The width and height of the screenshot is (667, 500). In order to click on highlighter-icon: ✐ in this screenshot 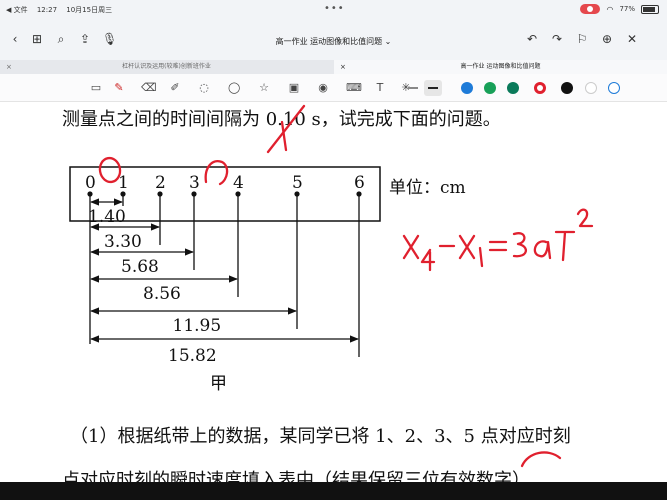, I will do `click(175, 88)`.